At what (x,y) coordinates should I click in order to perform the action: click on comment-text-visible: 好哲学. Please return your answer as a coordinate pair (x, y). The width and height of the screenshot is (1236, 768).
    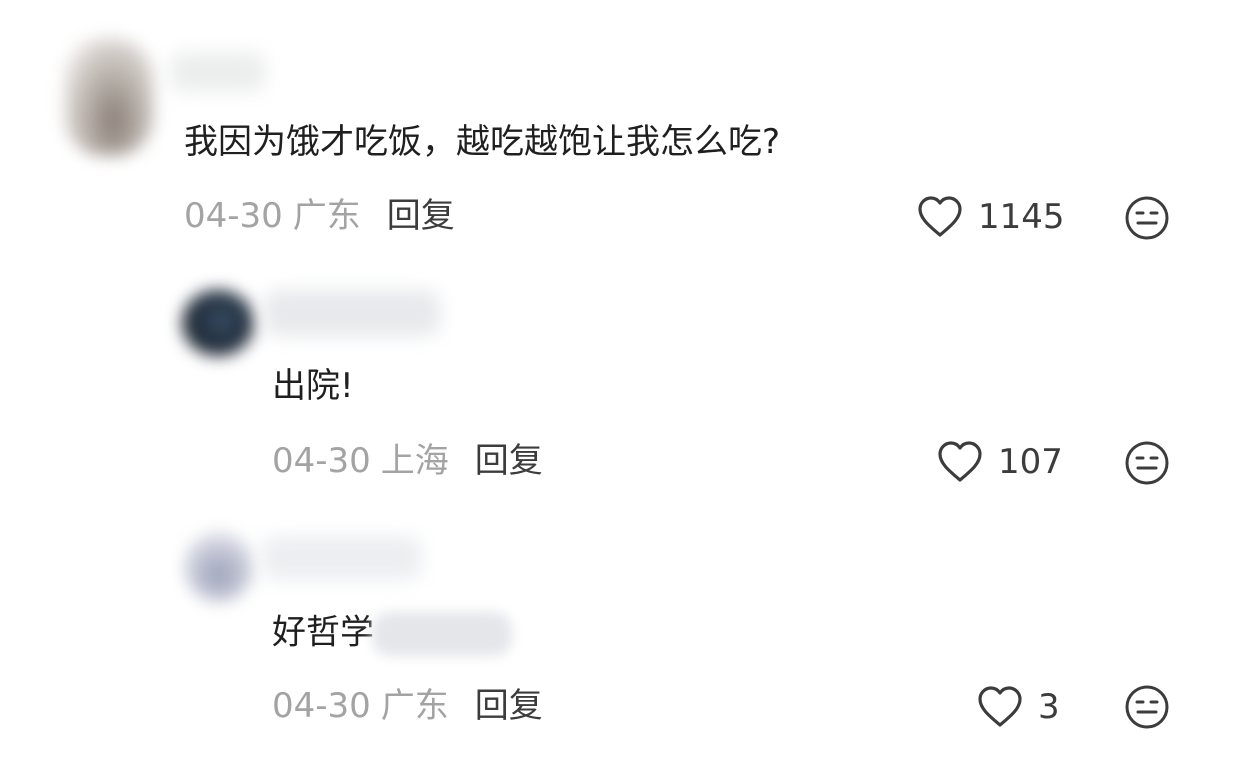
    Looking at the image, I should click on (323, 632).